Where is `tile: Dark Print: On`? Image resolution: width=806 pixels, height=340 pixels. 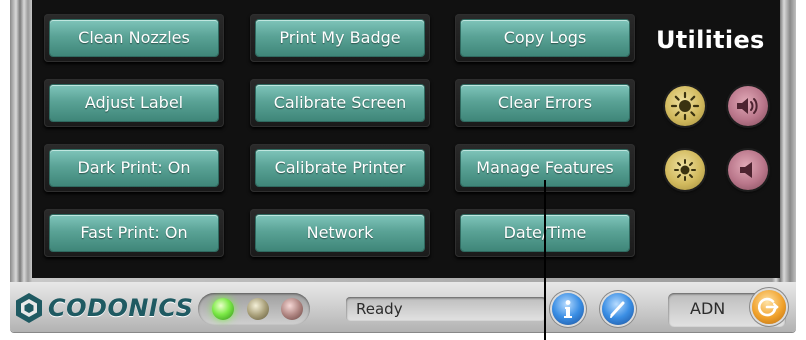
tile: Dark Print: On is located at coordinates (134, 168).